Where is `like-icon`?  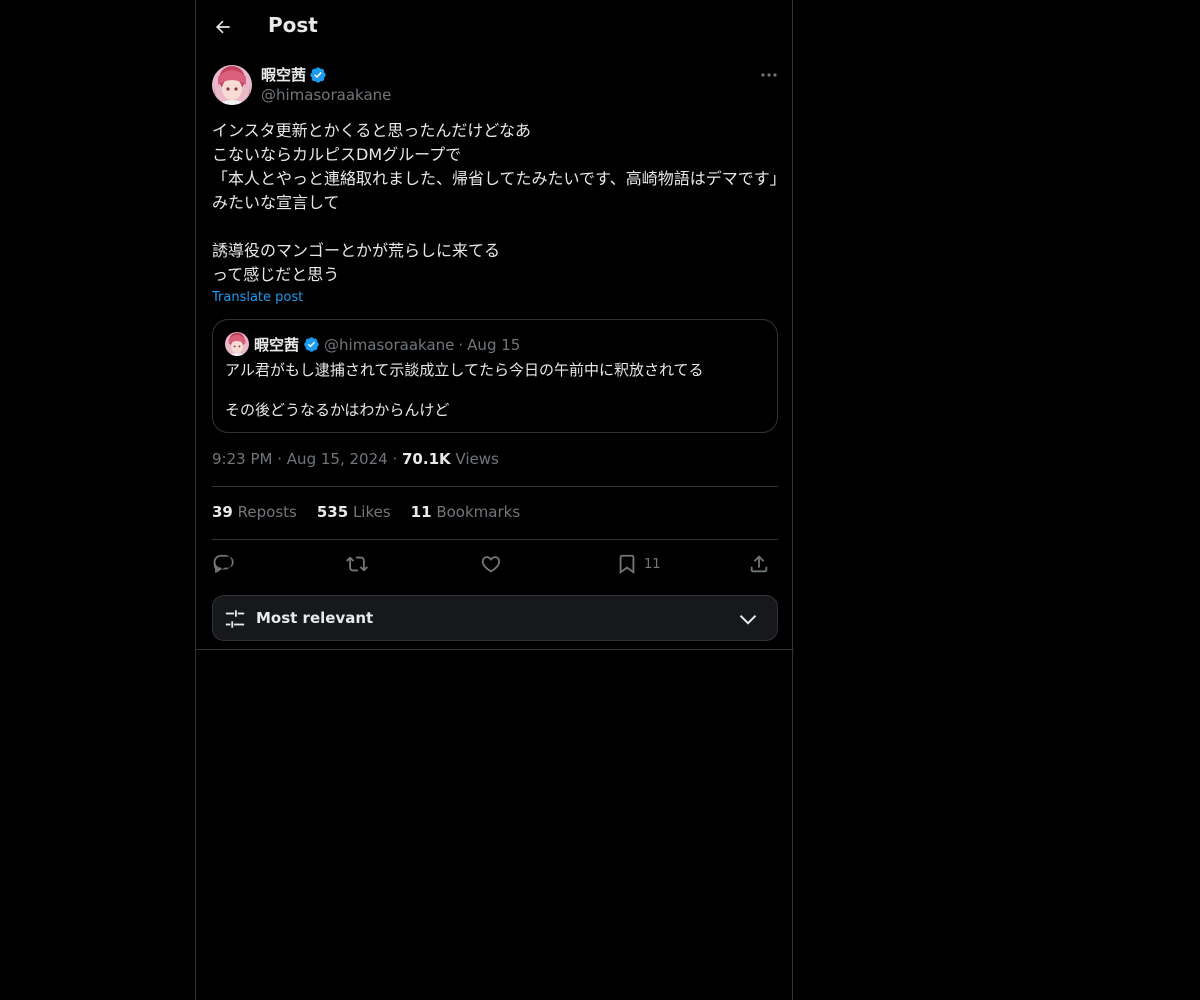
like-icon is located at coordinates (491, 564).